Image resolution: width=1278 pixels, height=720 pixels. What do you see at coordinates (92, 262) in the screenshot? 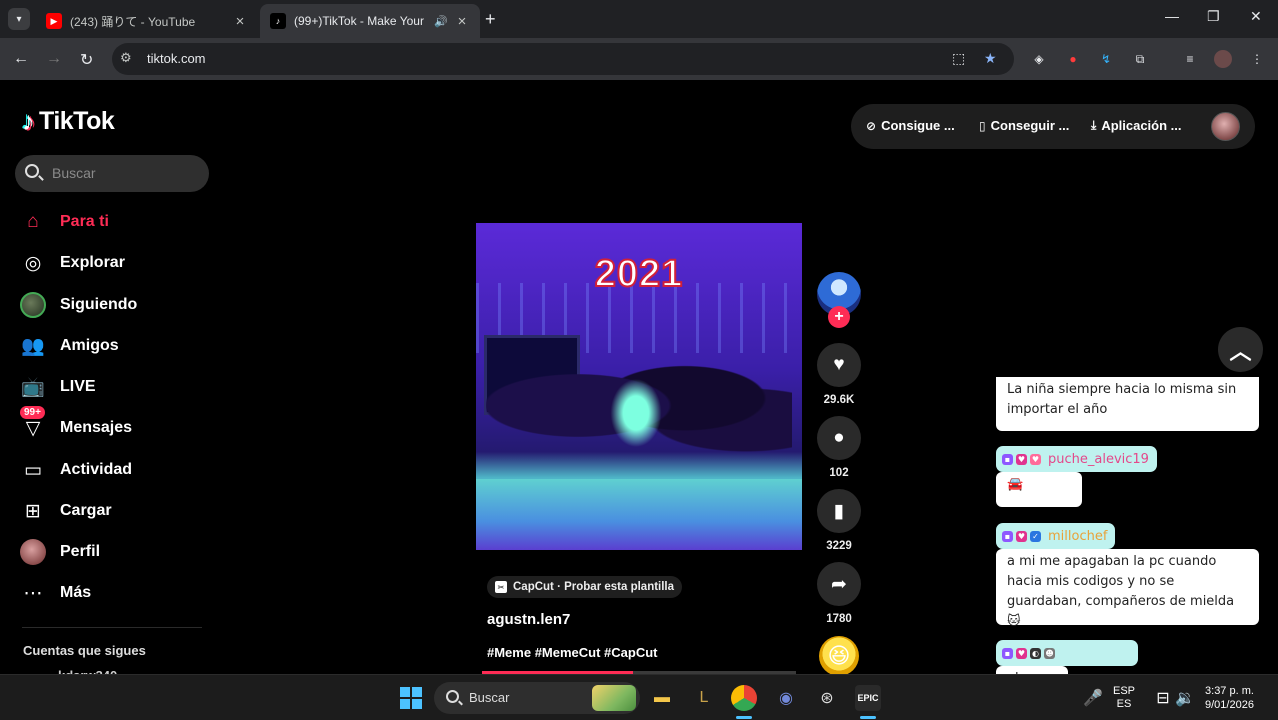
I see `sidebar-item-label: Explorar` at bounding box center [92, 262].